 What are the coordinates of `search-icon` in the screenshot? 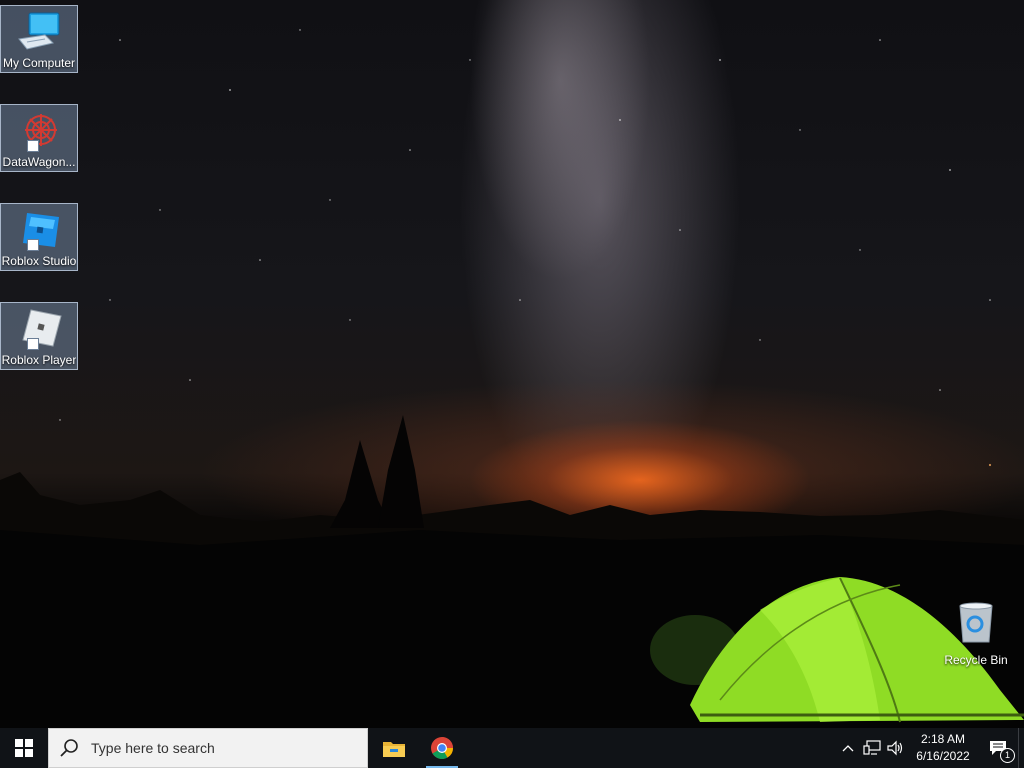 It's located at (69, 748).